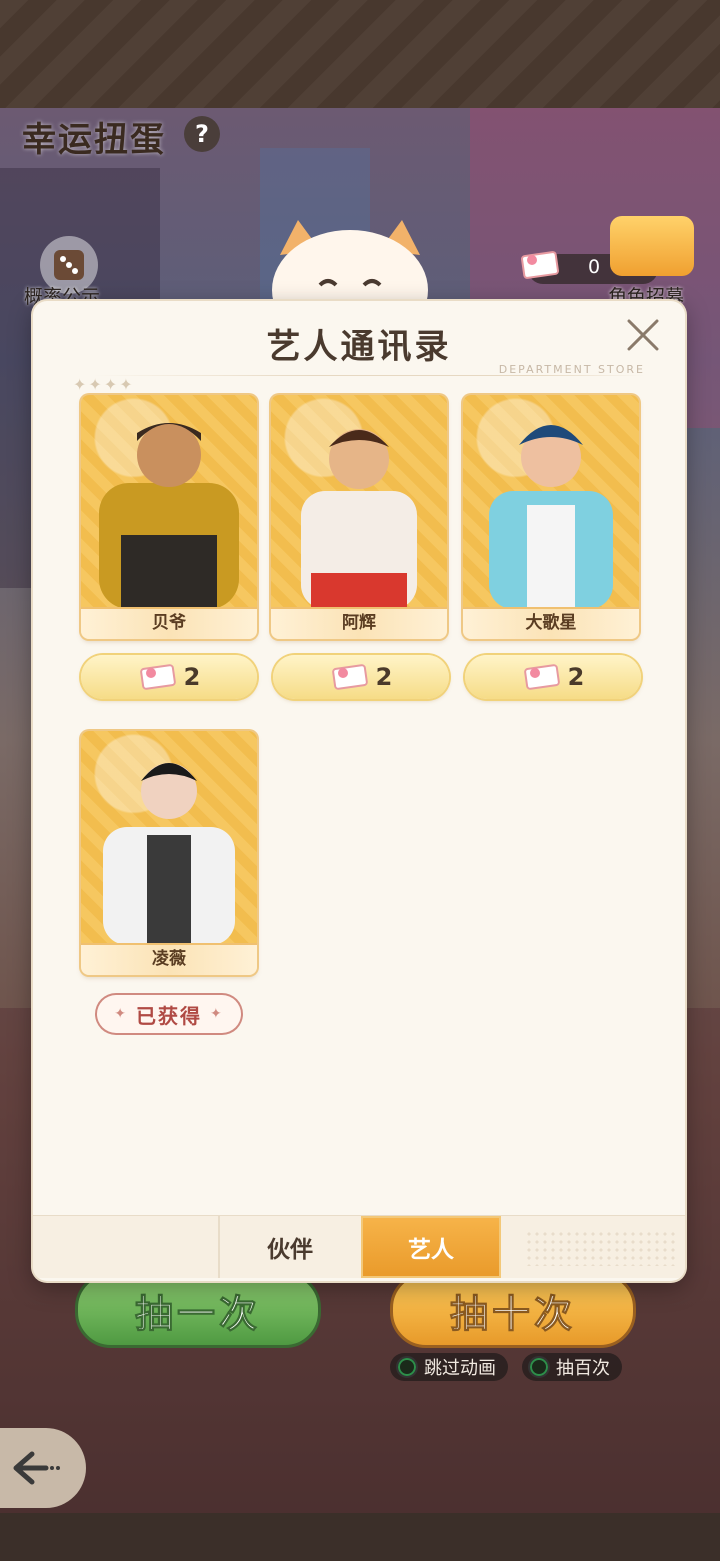  I want to click on skip-animation-radio, so click(407, 1367).